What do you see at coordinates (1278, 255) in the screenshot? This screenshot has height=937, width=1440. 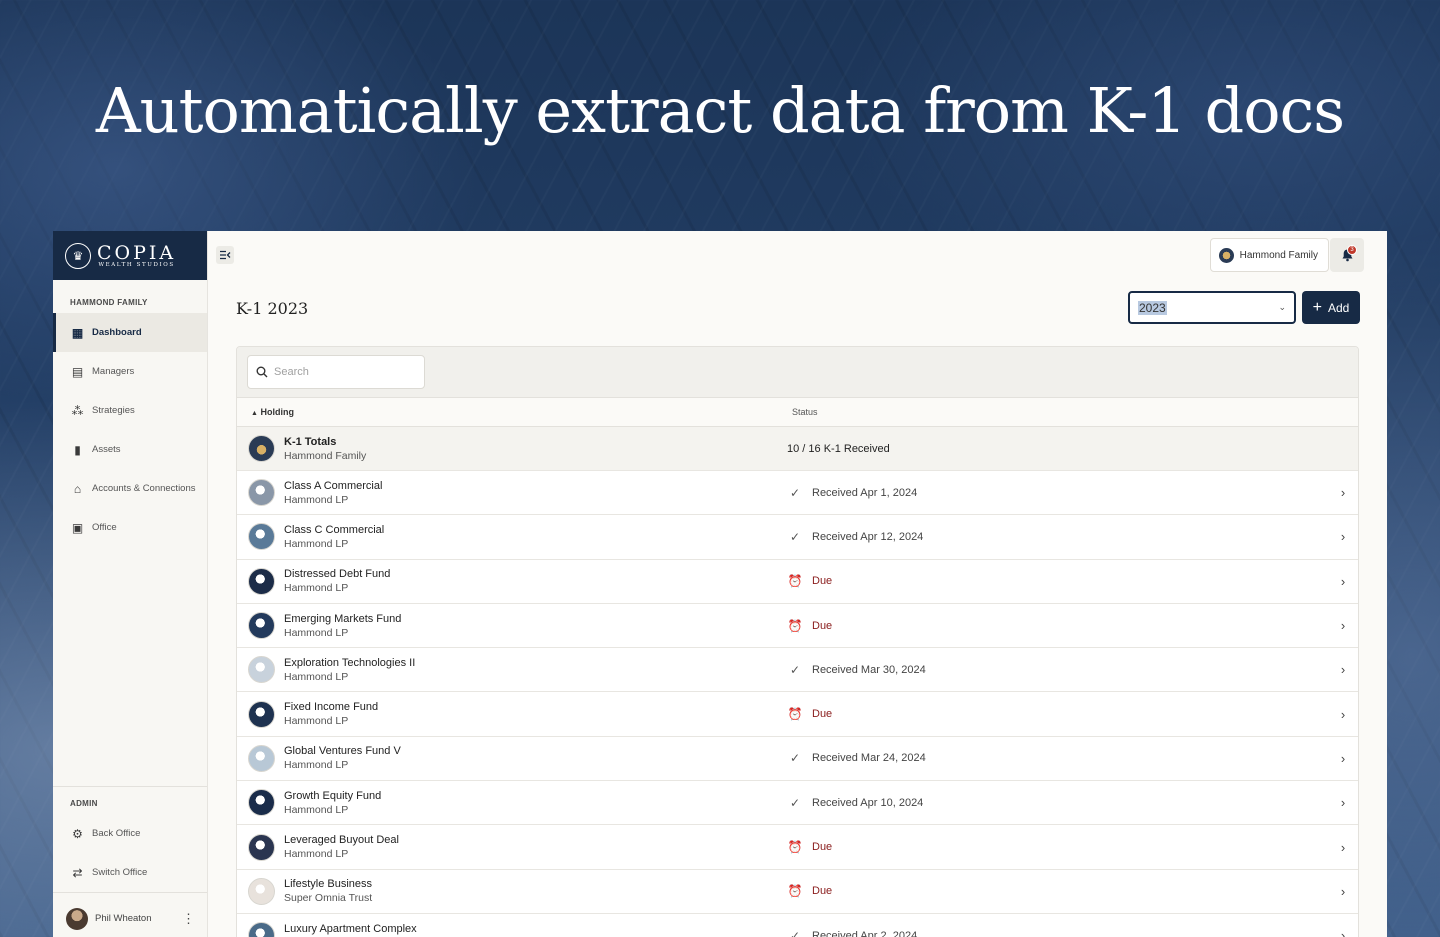 I see `family-name: Hammond Family` at bounding box center [1278, 255].